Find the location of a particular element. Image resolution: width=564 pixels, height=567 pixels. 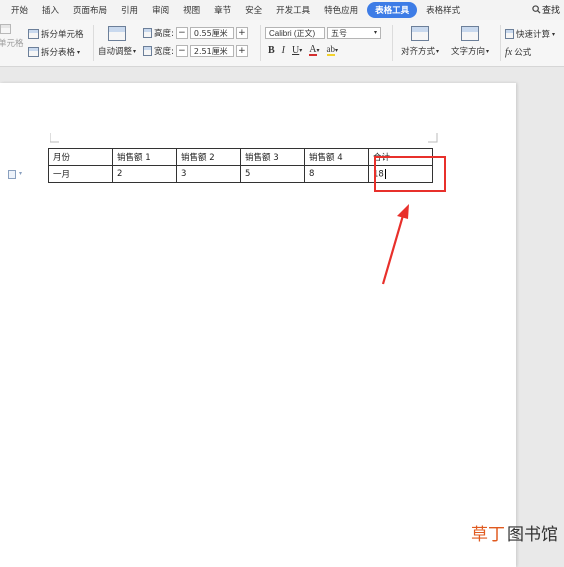

quick-calc-button: 快速计算 ▾ is located at coordinates (530, 34).